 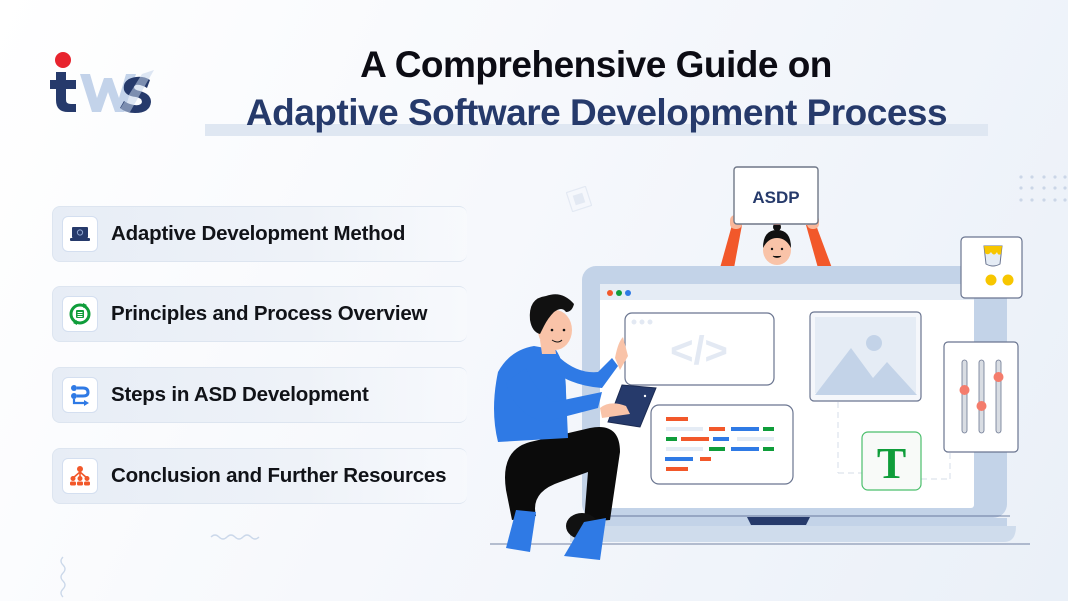 I want to click on menu-item-label: Adaptive Development Method, so click(x=258, y=233).